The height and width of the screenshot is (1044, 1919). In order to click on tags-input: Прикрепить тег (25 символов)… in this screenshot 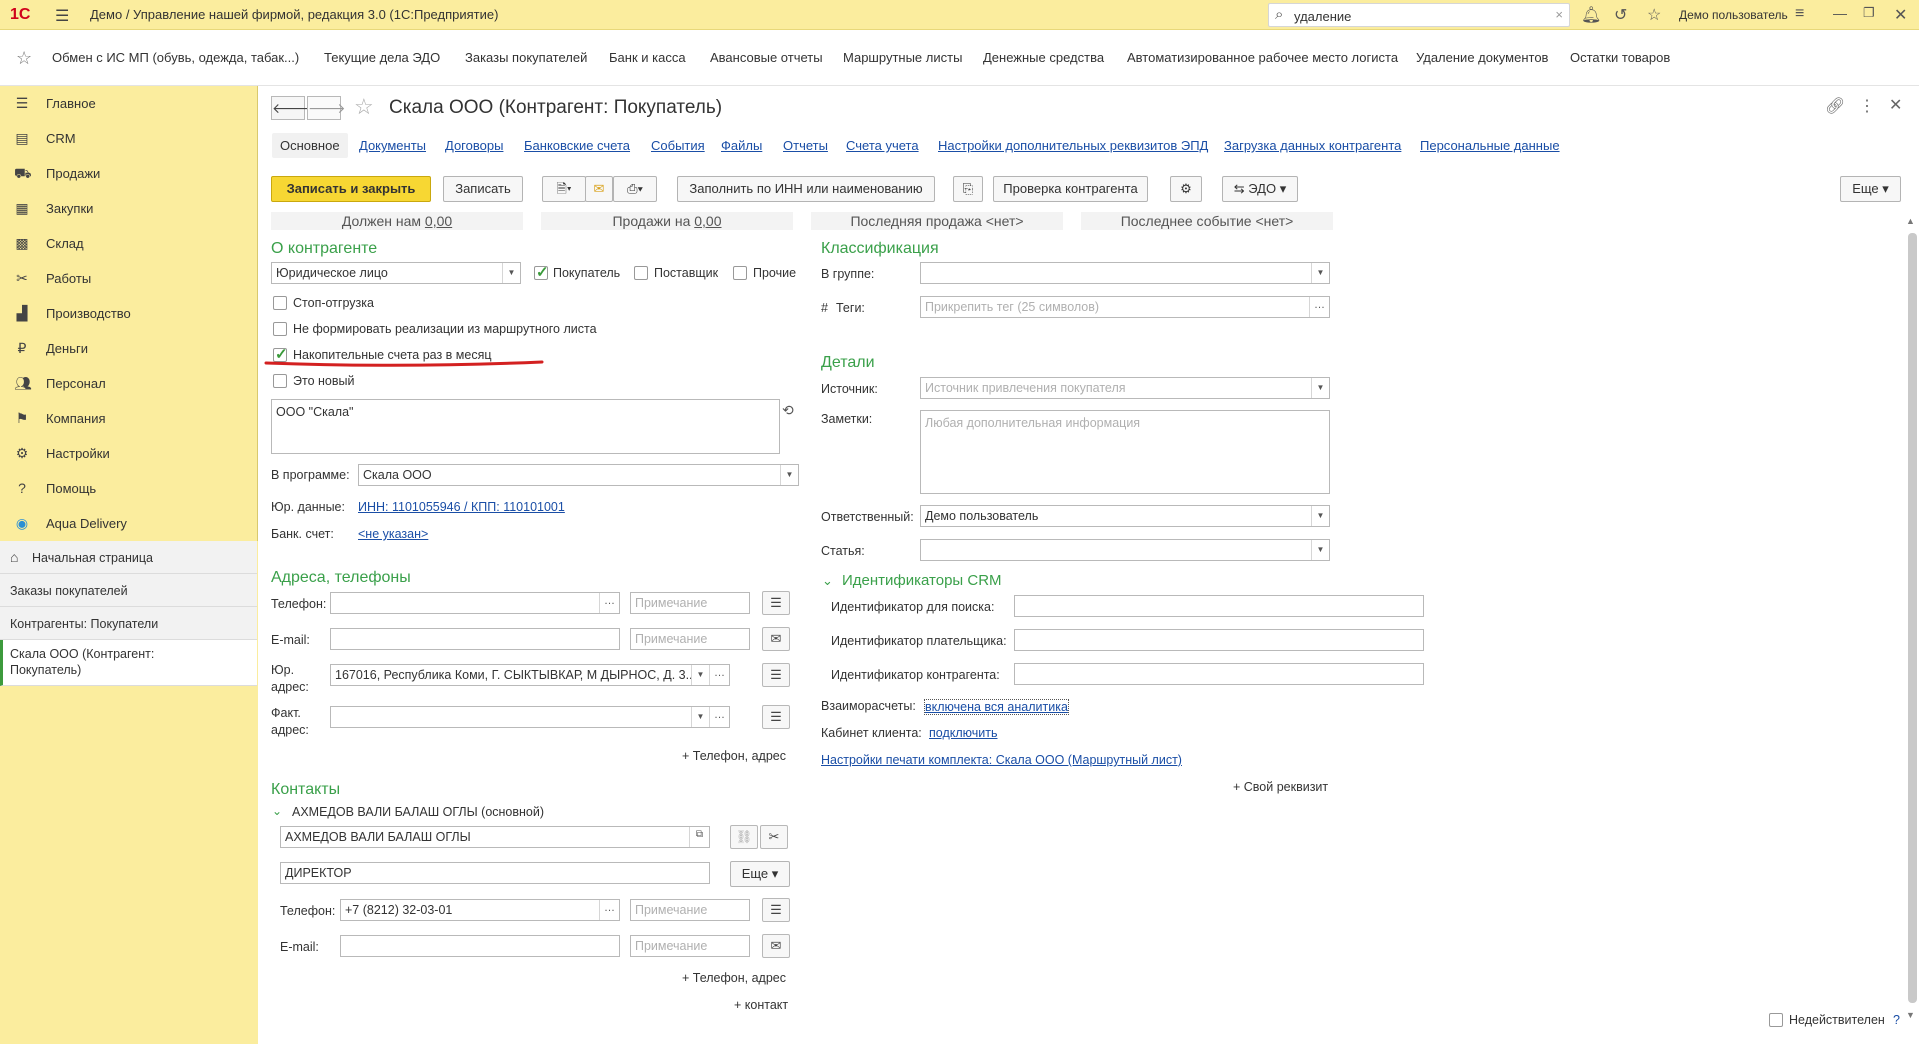, I will do `click(1125, 307)`.